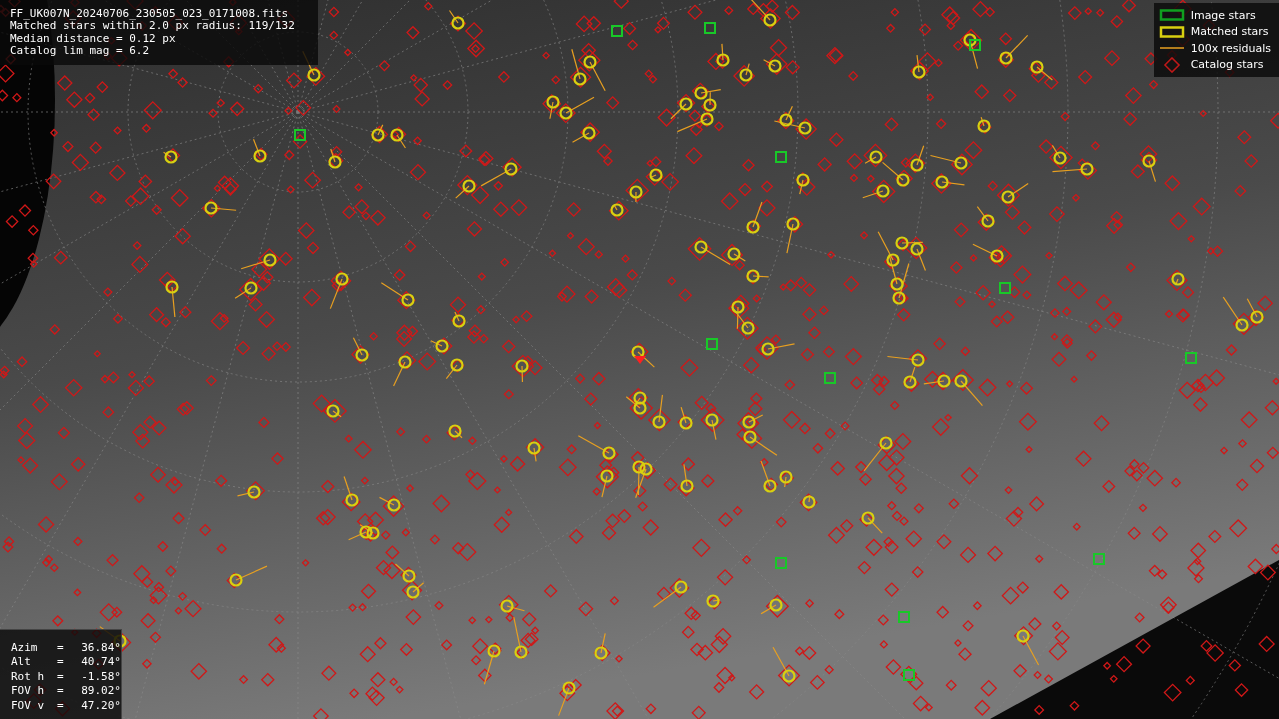 The height and width of the screenshot is (719, 1279). What do you see at coordinates (28, 691) in the screenshot?
I see `parameter-label: FOV h` at bounding box center [28, 691].